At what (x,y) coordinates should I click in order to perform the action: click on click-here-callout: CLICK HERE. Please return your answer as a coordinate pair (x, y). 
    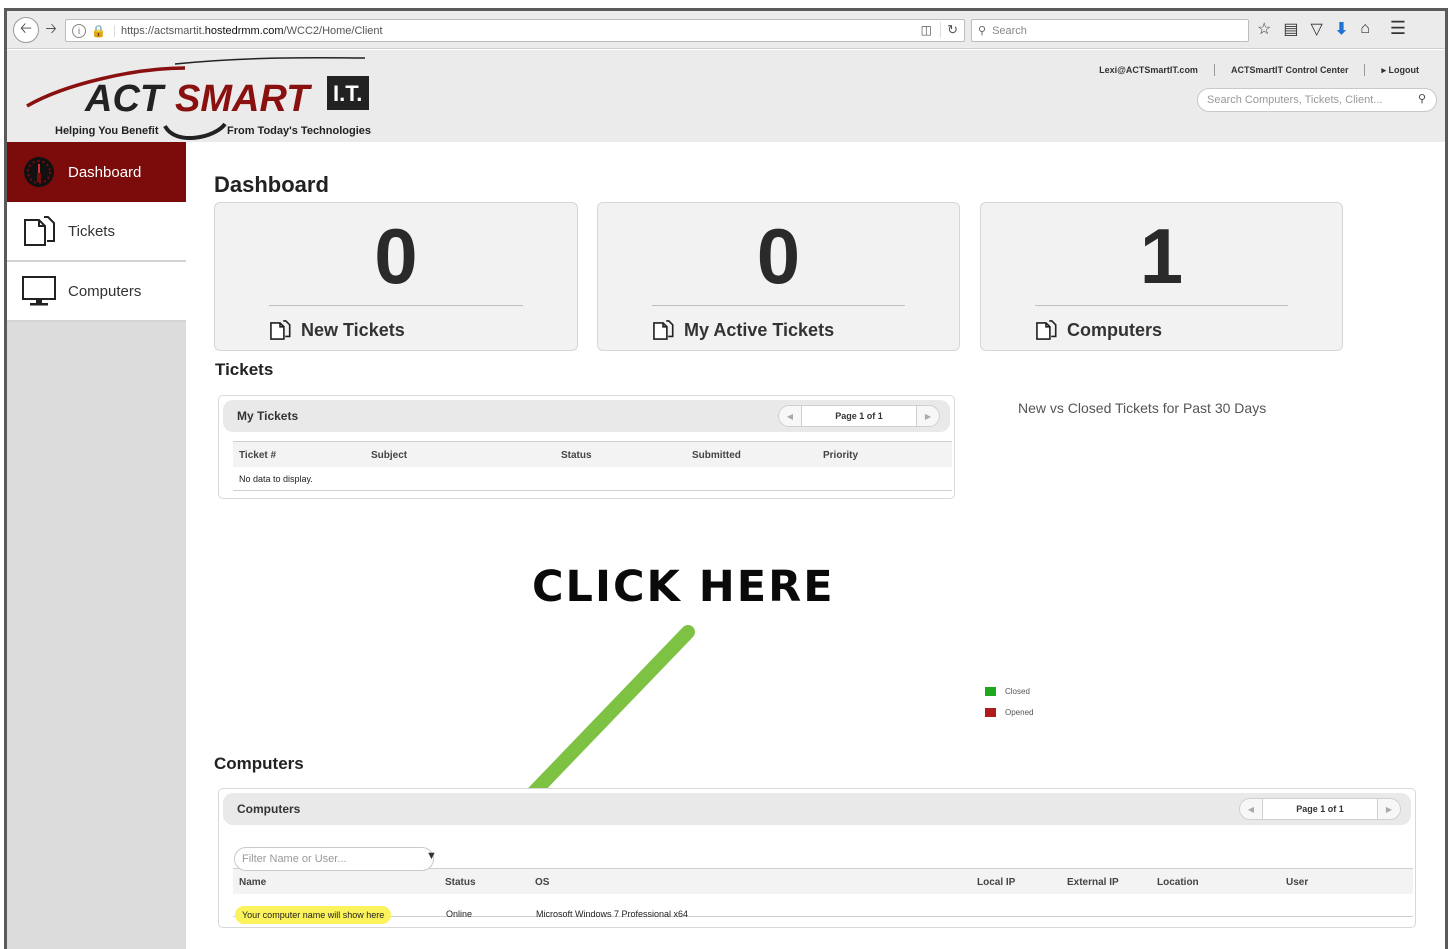
    Looking at the image, I should click on (683, 587).